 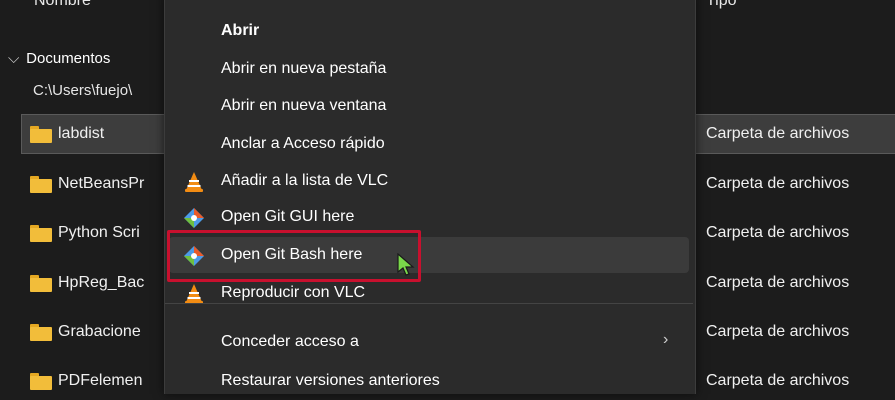 What do you see at coordinates (15, 58) in the screenshot?
I see `chevron-down-icon: ⌵` at bounding box center [15, 58].